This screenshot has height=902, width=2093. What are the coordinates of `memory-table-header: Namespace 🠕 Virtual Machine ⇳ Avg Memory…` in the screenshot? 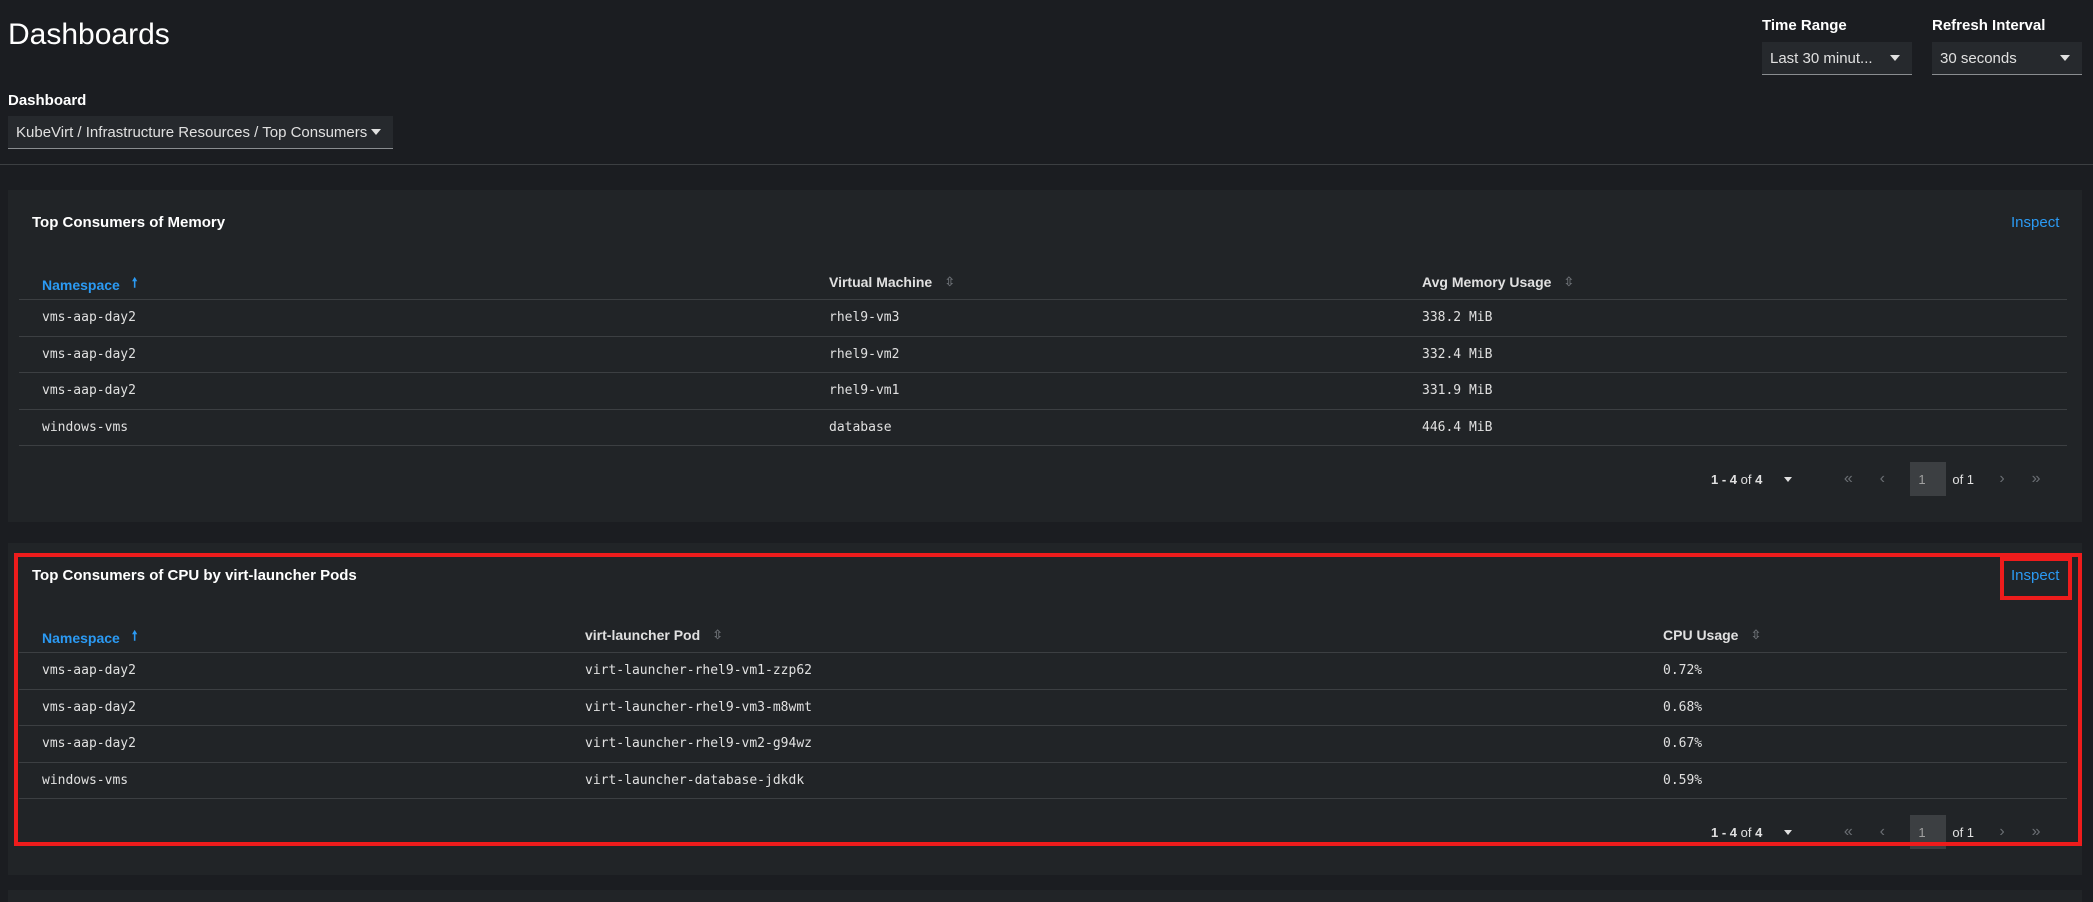 It's located at (1043, 282).